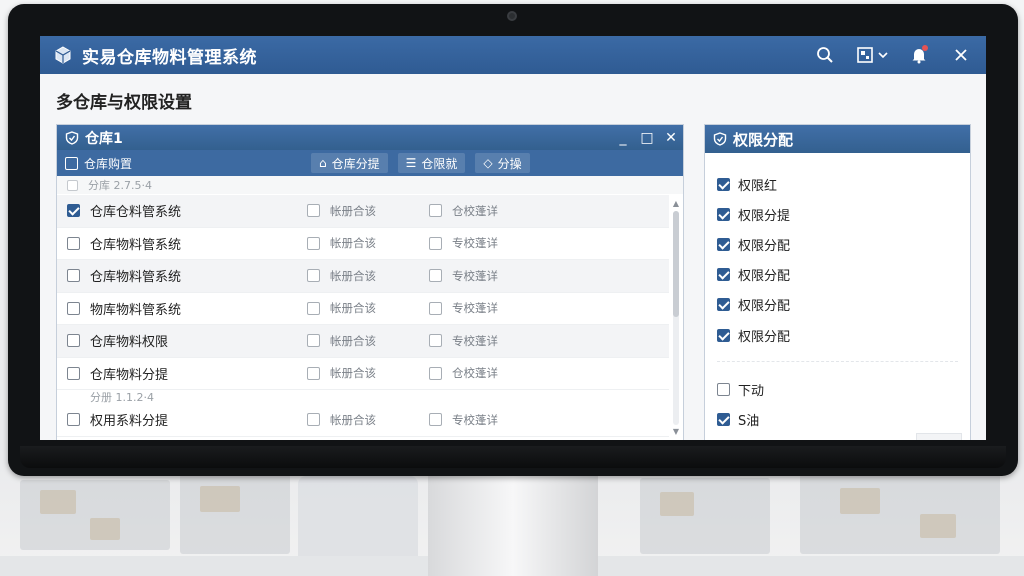 Image resolution: width=1024 pixels, height=576 pixels. Describe the element at coordinates (872, 55) in the screenshot. I see `layout-icon` at that location.